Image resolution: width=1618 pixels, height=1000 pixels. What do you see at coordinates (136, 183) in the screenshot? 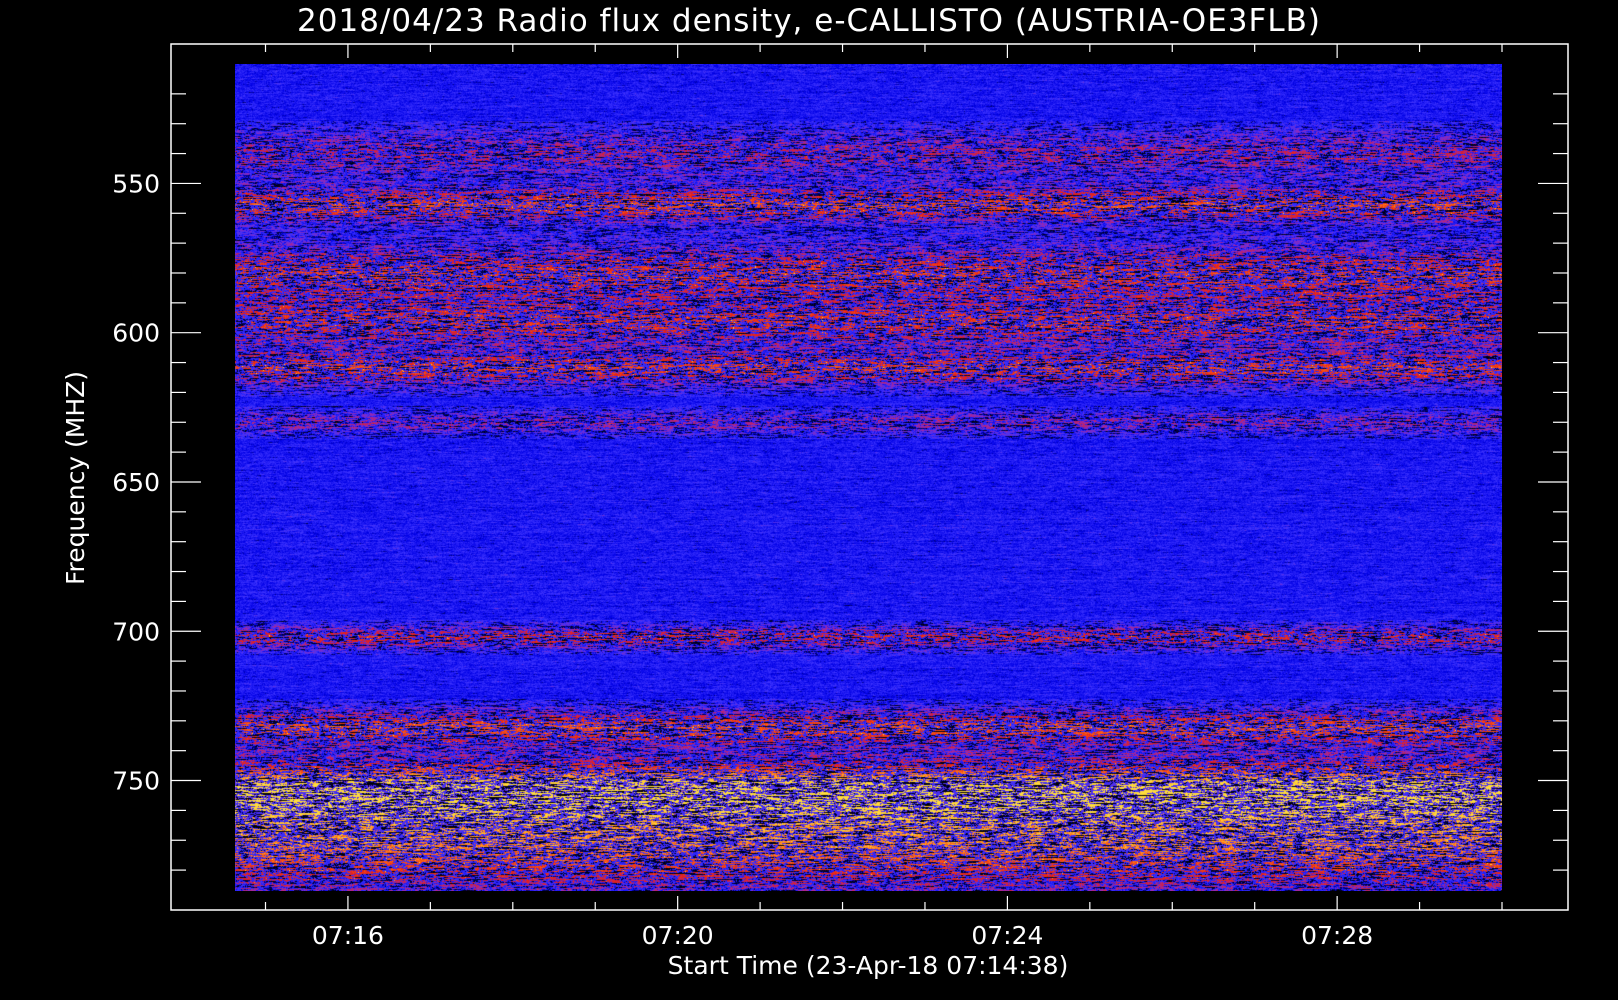
I see `y-tick-label: 550` at bounding box center [136, 183].